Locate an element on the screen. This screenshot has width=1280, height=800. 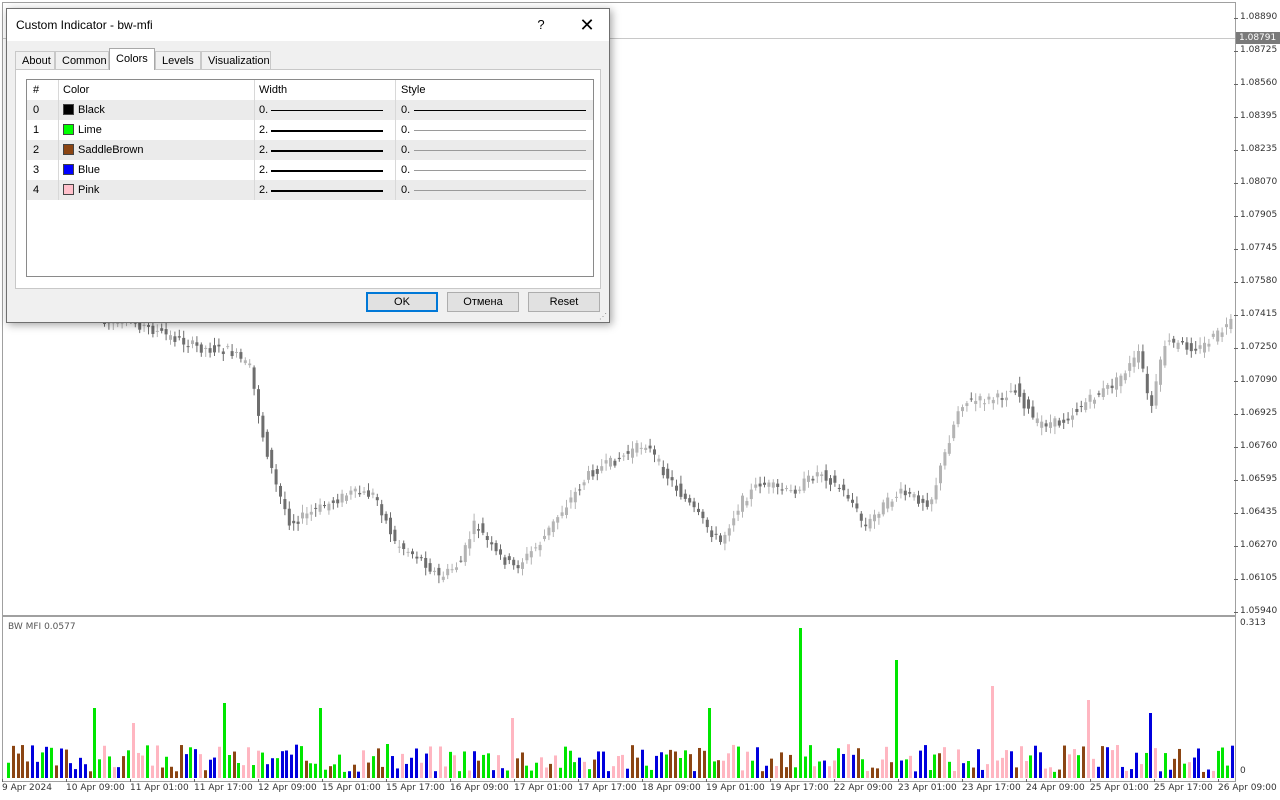
tab-visualization: Visualization is located at coordinates (236, 60).